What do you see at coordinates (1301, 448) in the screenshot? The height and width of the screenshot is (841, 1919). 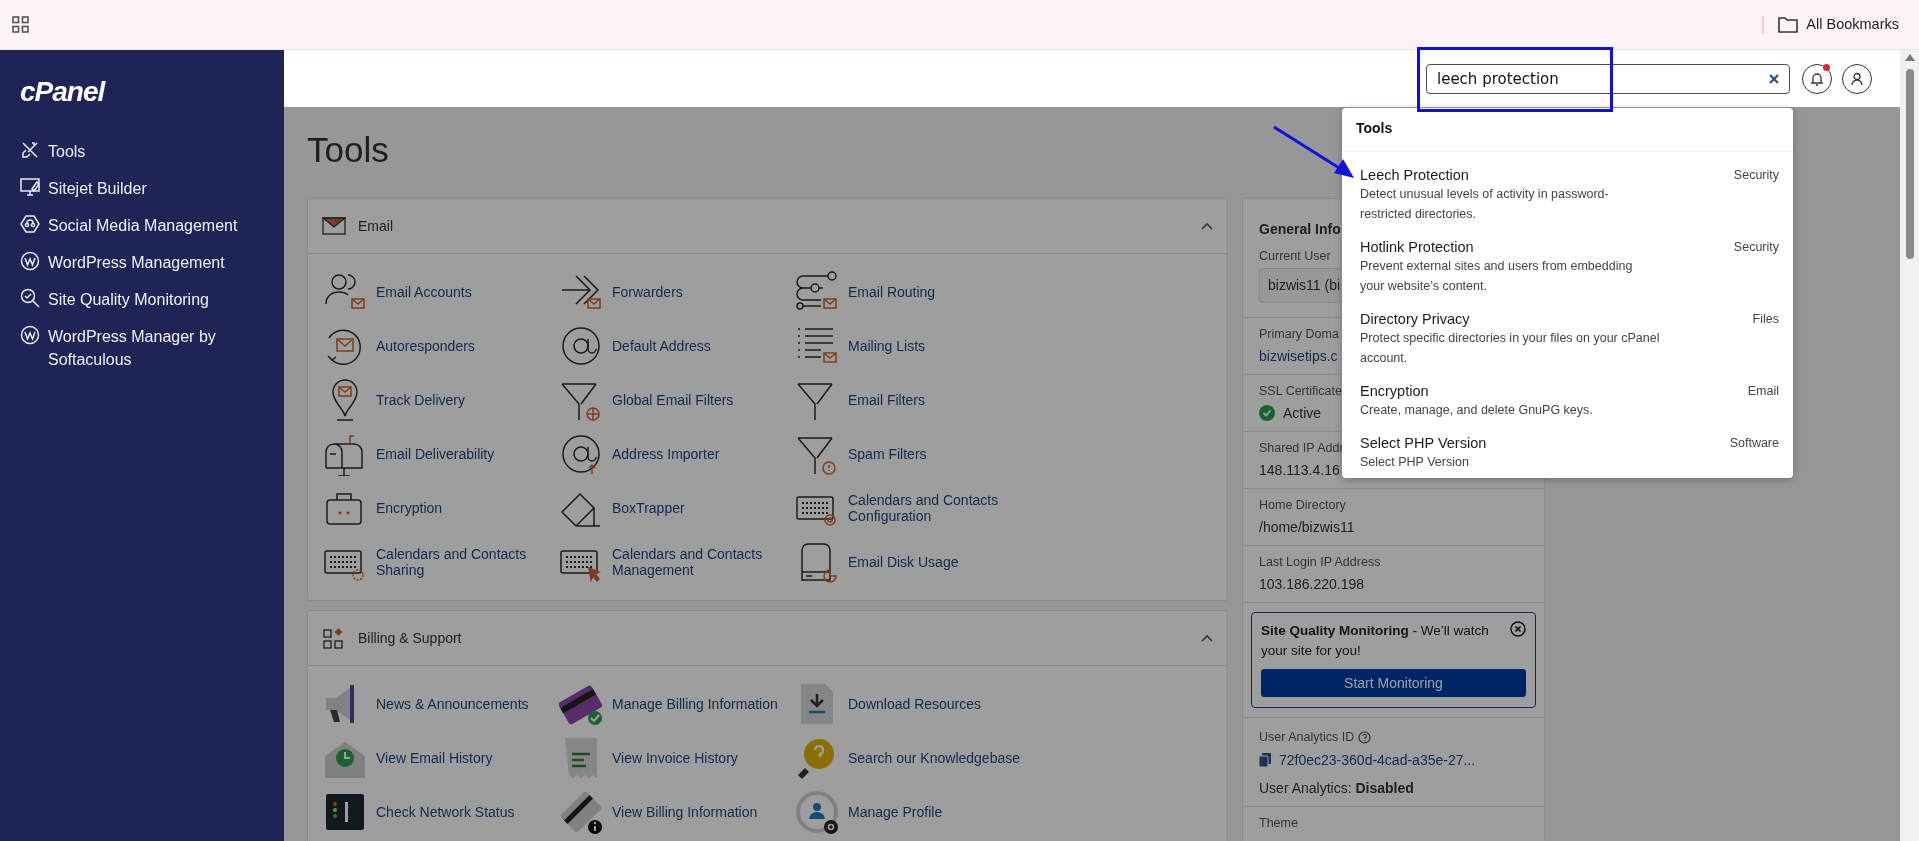 I see `info-label: Shared IP Addr` at bounding box center [1301, 448].